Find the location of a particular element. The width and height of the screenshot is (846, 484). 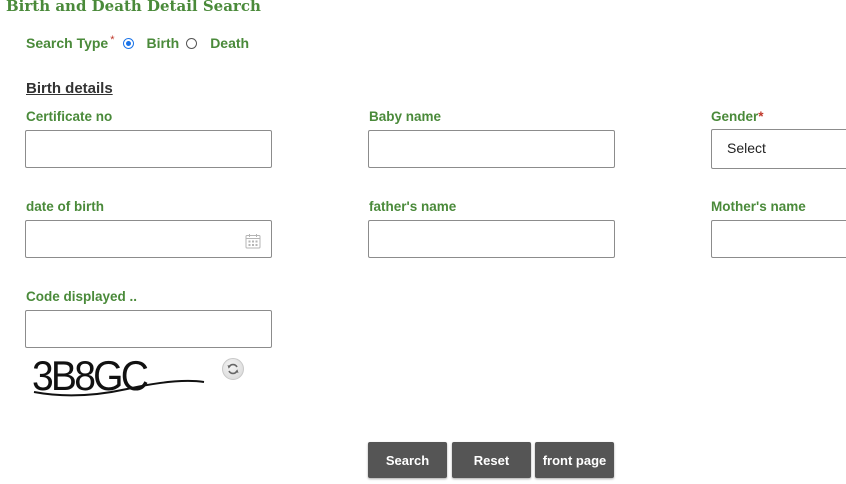

search-button: Search is located at coordinates (407, 460).